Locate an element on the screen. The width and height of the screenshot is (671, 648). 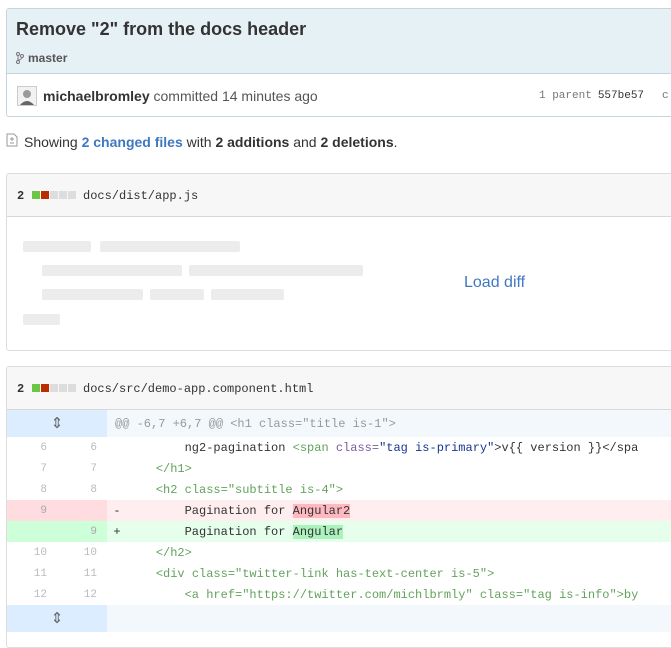
branch-name: master is located at coordinates (48, 58).